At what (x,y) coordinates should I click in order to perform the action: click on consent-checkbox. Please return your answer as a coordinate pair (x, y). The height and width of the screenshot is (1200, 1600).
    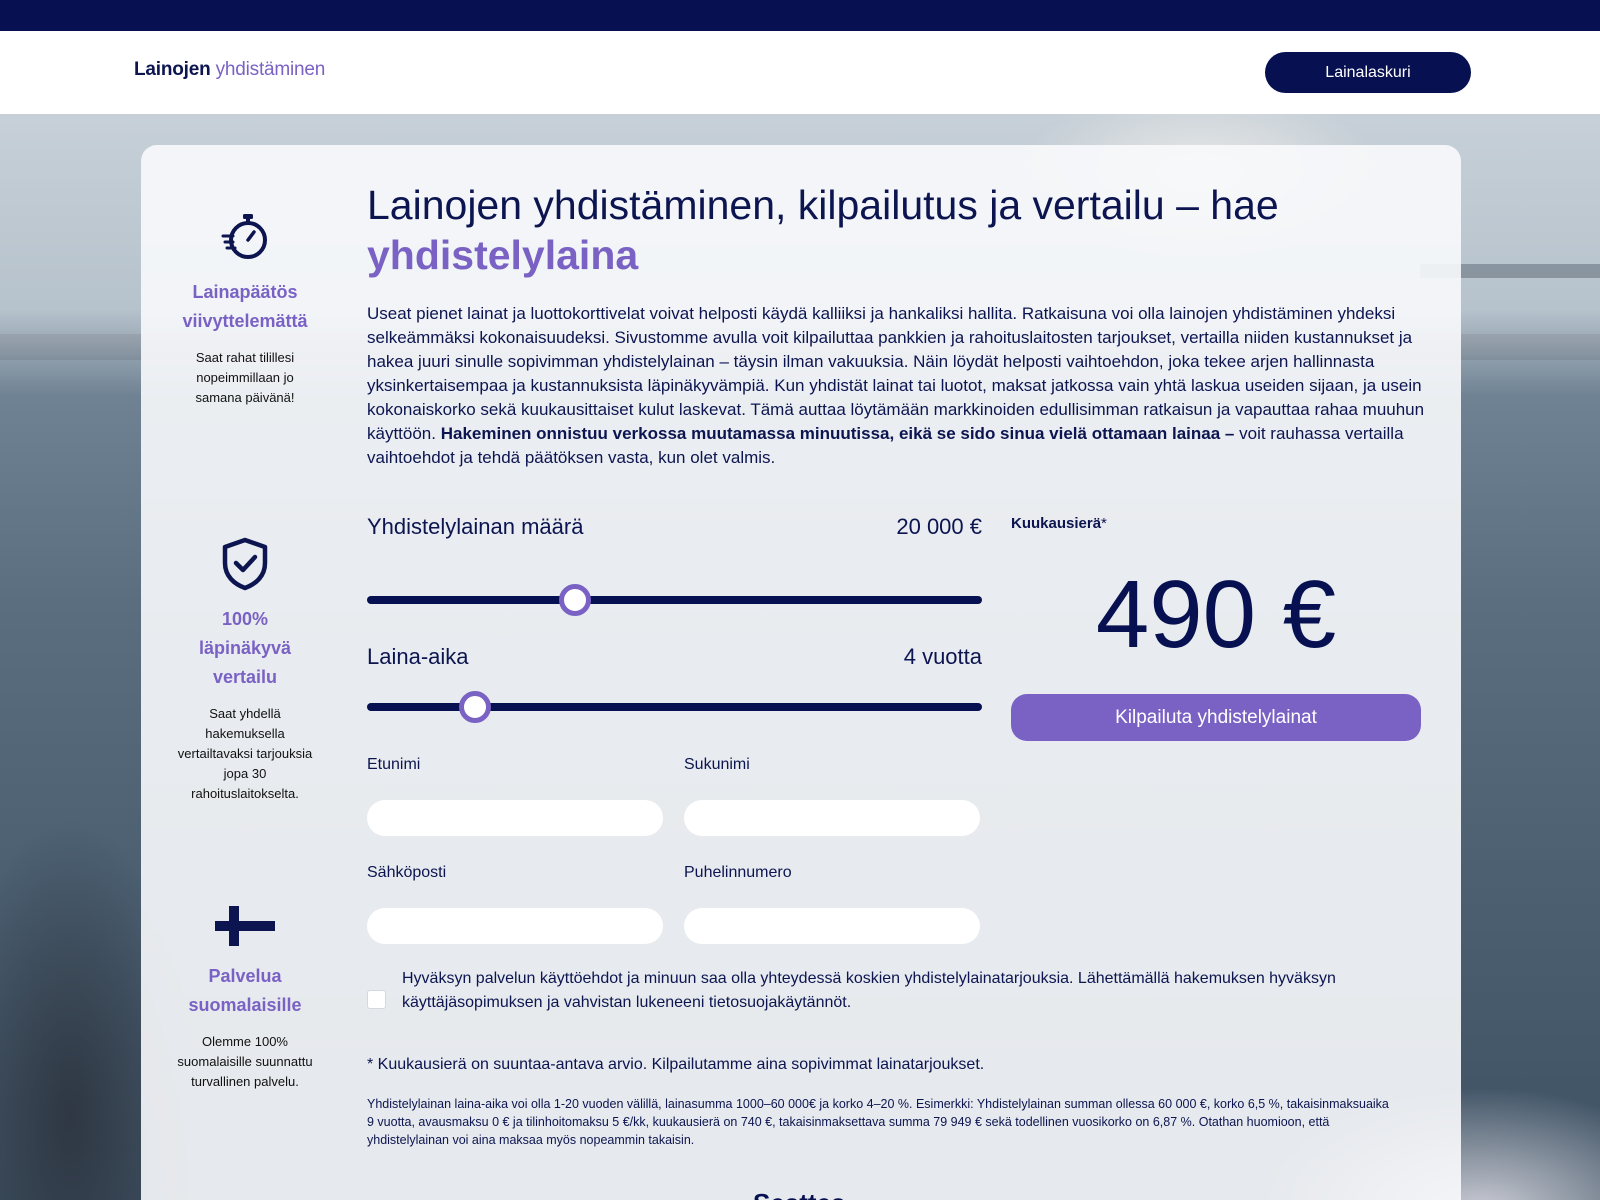
    Looking at the image, I should click on (376, 999).